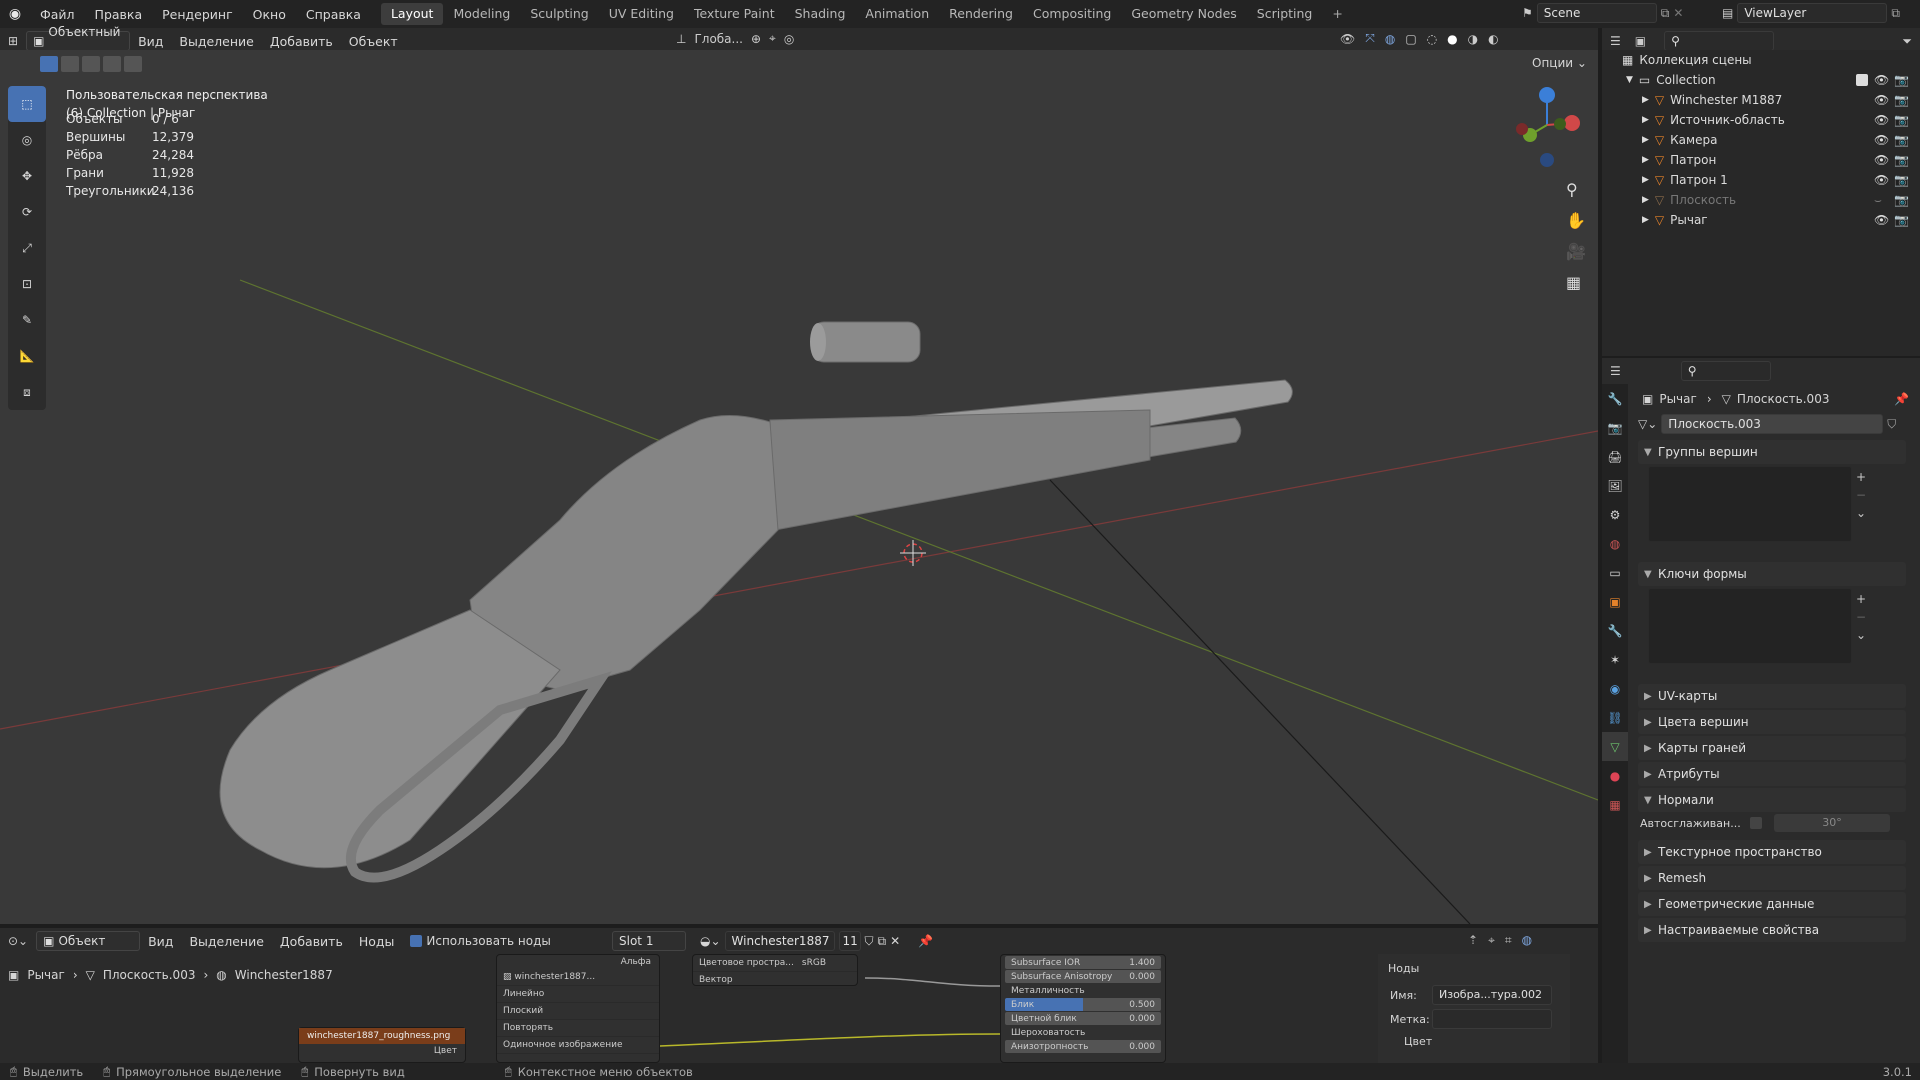 The width and height of the screenshot is (1920, 1080). I want to click on solid-shading-icon: ●, so click(1452, 39).